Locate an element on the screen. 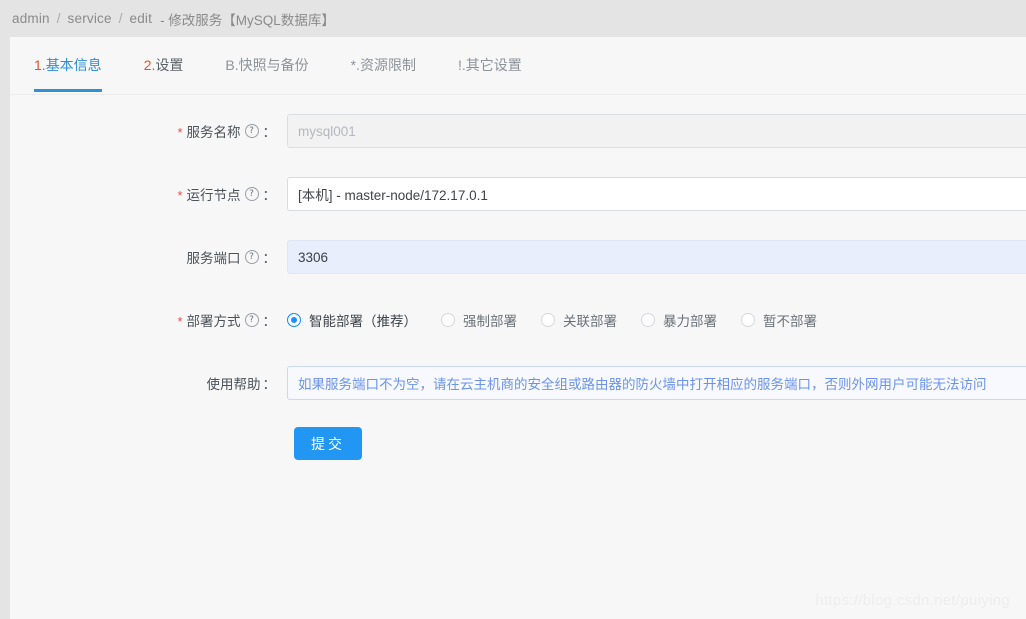 The image size is (1026, 619). tab-label: 快照与备份 is located at coordinates (273, 65).